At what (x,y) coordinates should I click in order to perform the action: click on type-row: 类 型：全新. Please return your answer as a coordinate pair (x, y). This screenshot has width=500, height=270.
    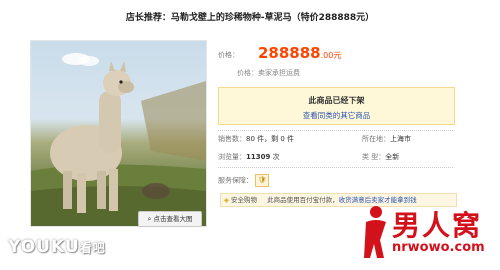
    Looking at the image, I should click on (380, 157).